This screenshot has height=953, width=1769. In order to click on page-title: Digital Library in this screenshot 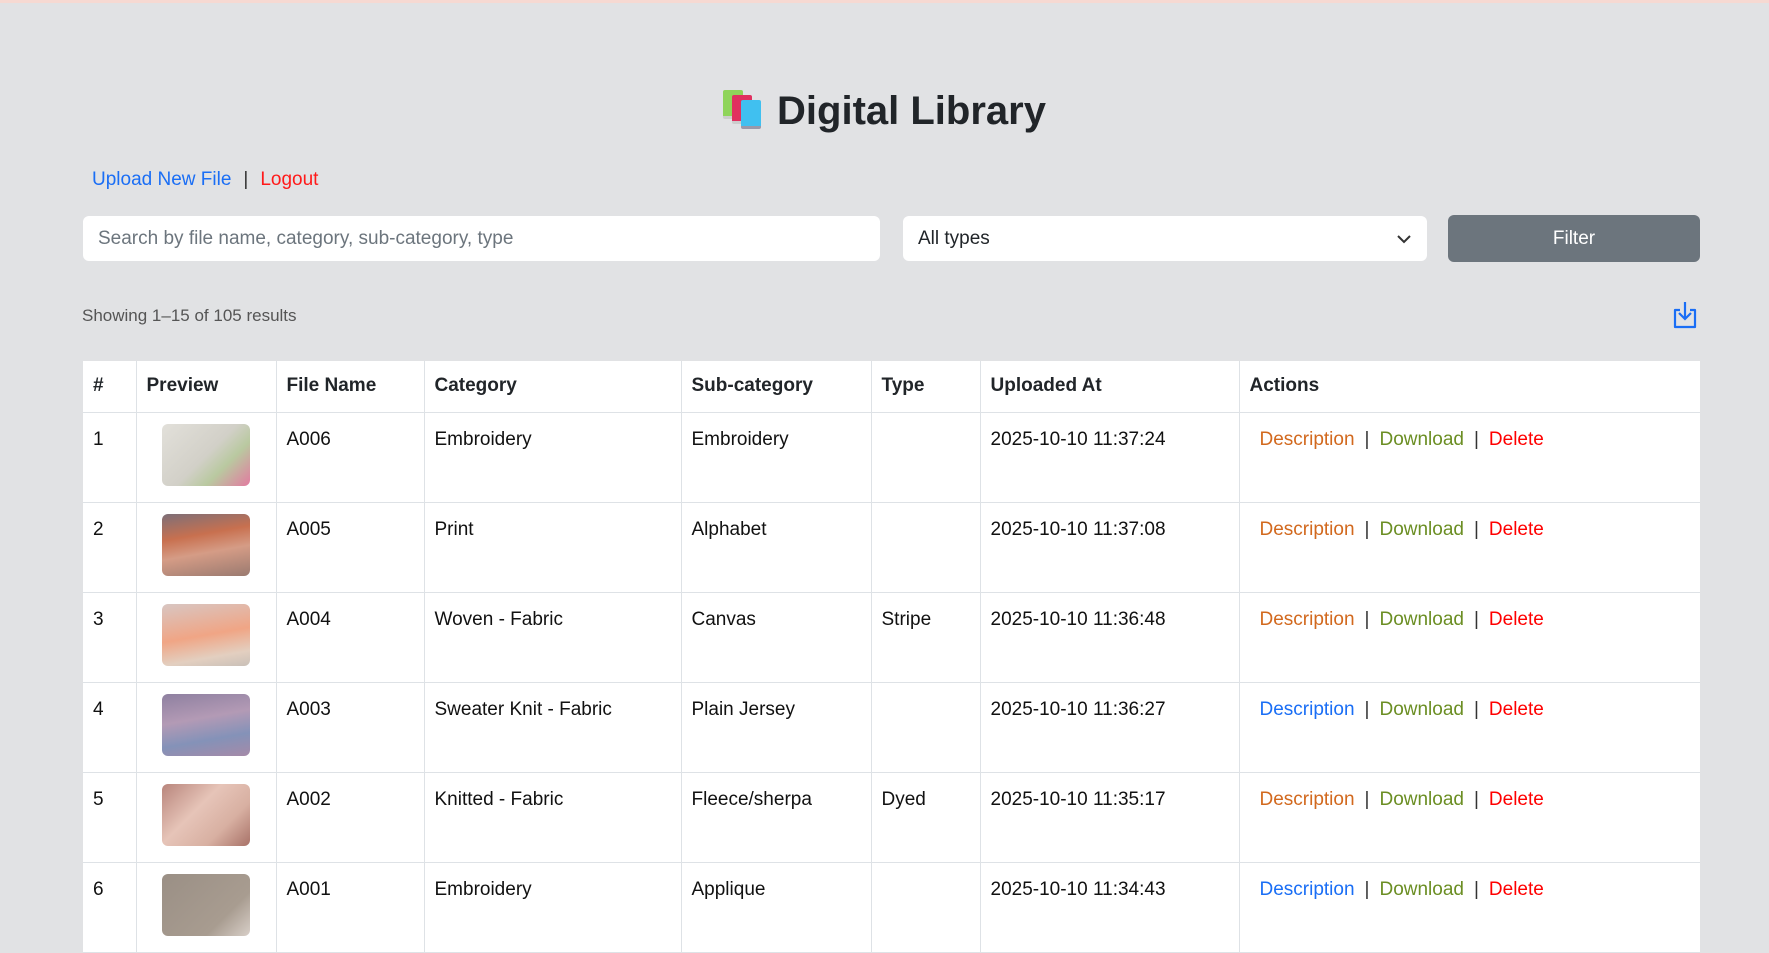, I will do `click(884, 111)`.